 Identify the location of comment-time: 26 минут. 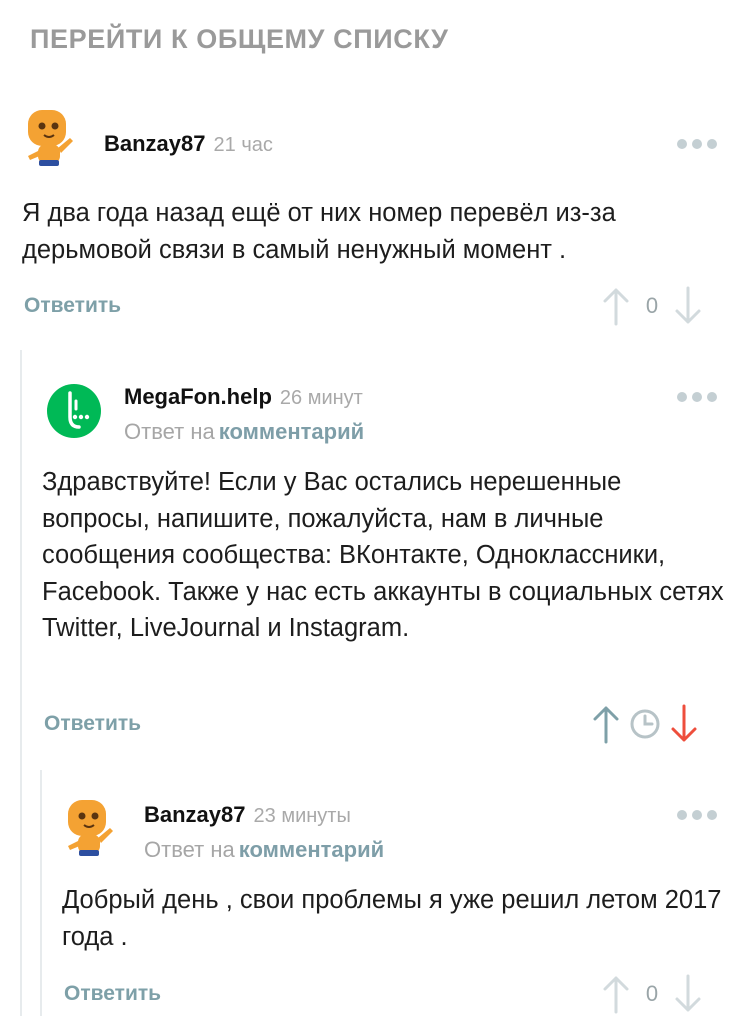
(321, 398).